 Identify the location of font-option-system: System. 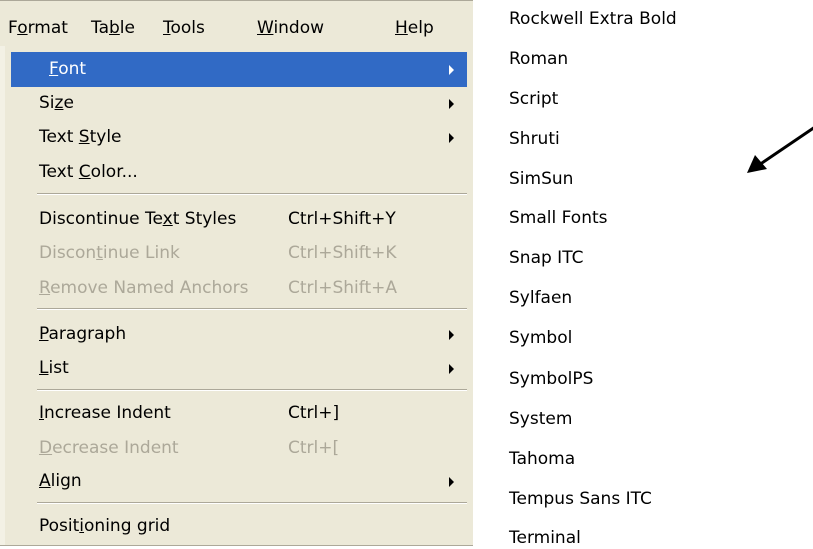
(540, 419).